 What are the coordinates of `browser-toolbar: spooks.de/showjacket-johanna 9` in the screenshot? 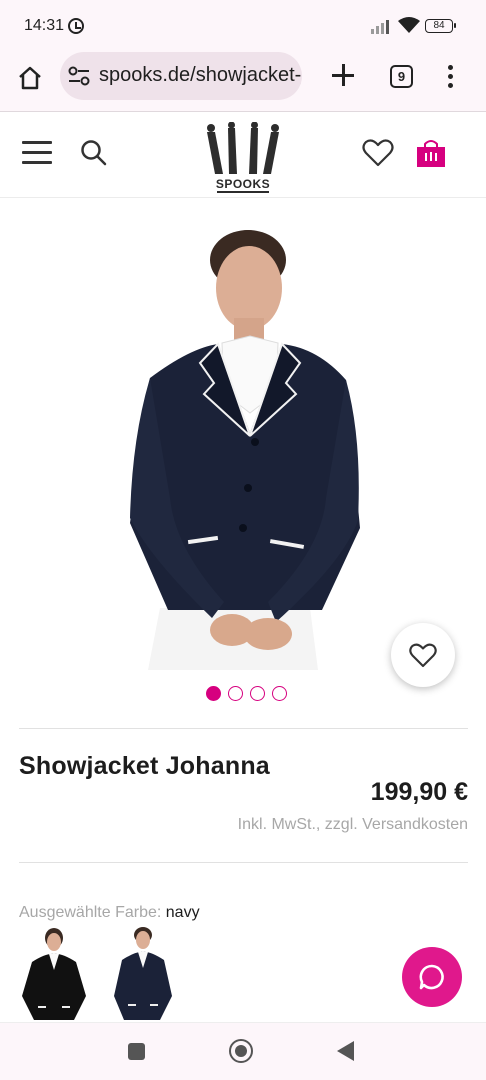 It's located at (243, 82).